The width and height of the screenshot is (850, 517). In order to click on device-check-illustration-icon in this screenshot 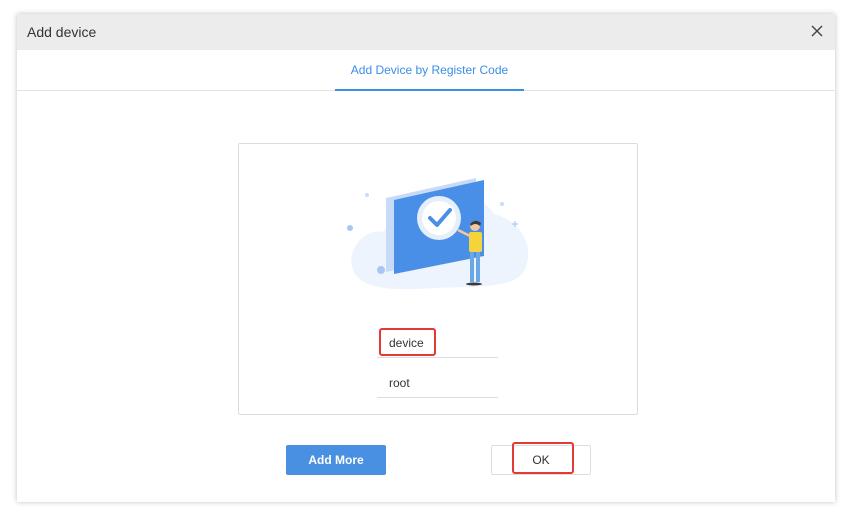, I will do `click(438, 234)`.